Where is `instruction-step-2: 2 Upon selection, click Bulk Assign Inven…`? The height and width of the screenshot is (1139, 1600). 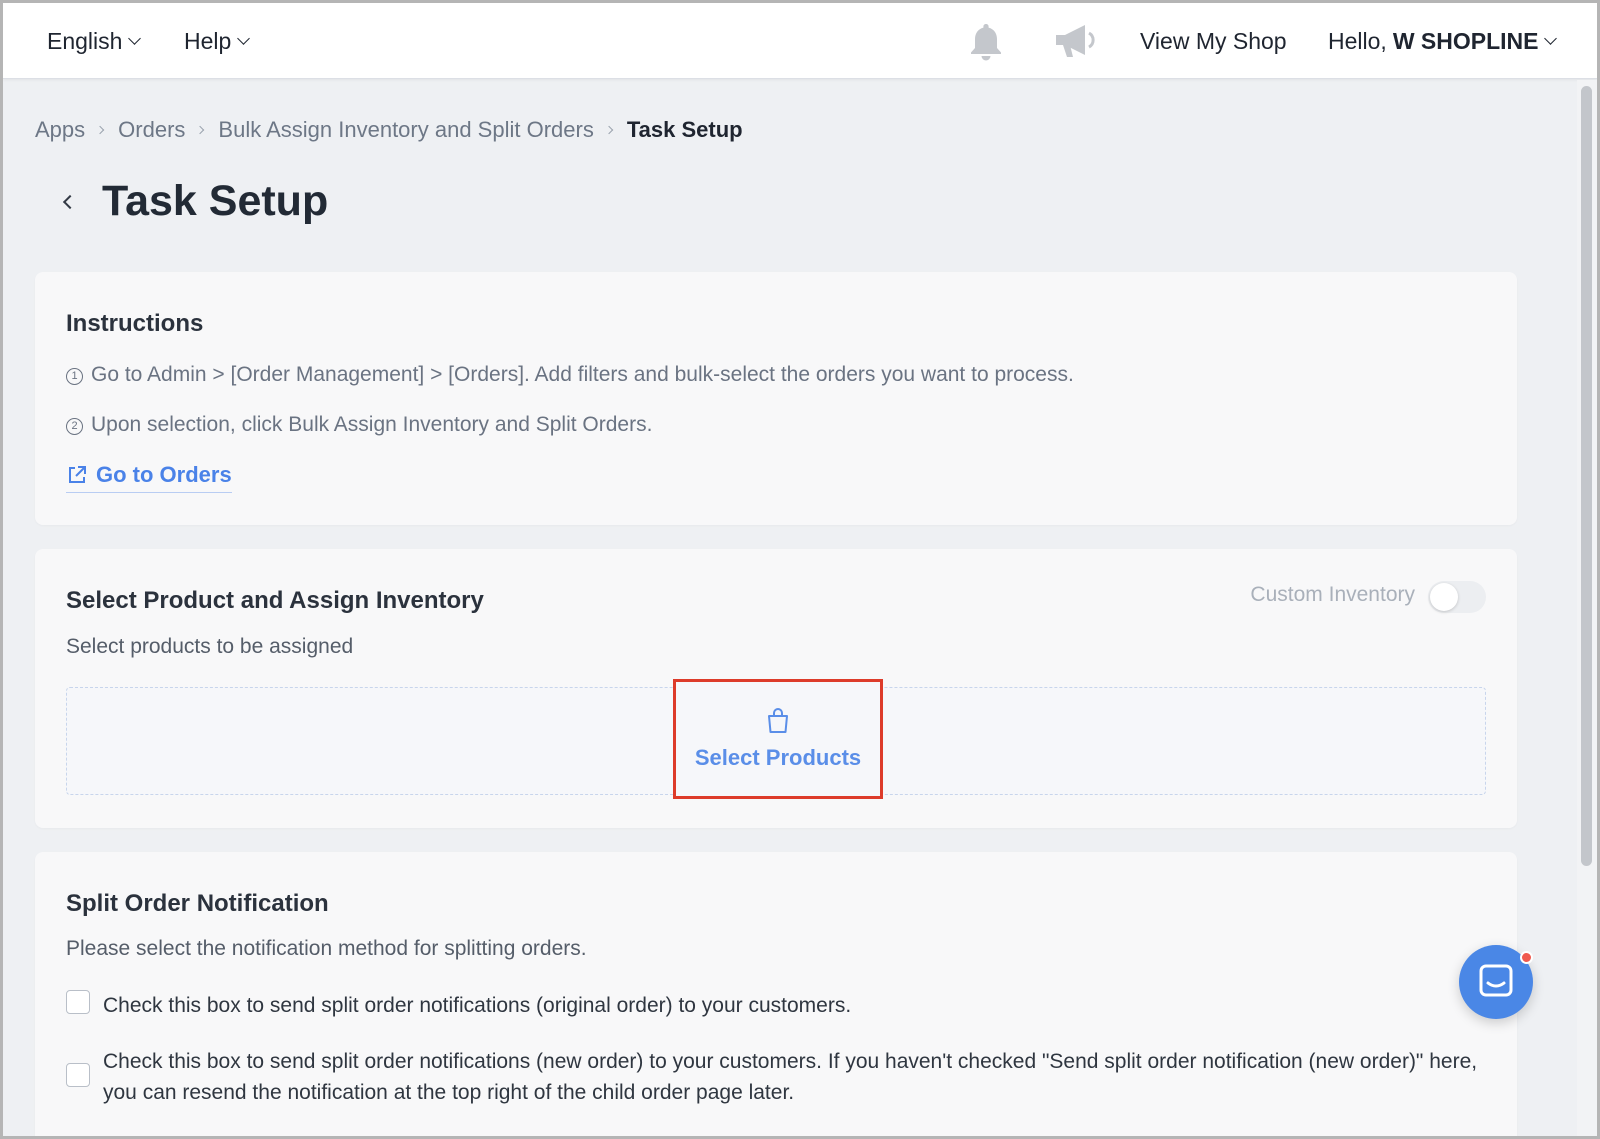
instruction-step-2: 2 Upon selection, click Bulk Assign Inven… is located at coordinates (359, 425).